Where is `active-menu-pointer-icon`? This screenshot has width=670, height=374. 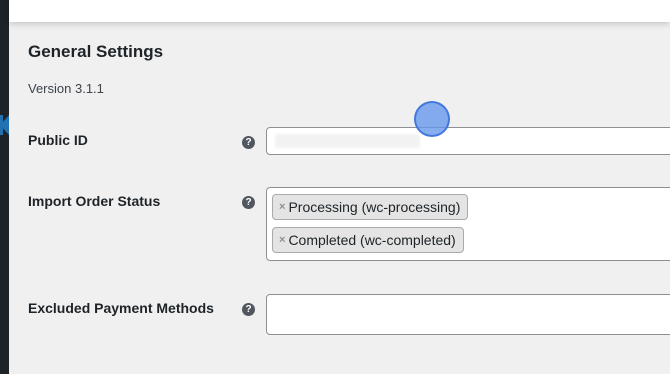
active-menu-pointer-icon is located at coordinates (4, 125).